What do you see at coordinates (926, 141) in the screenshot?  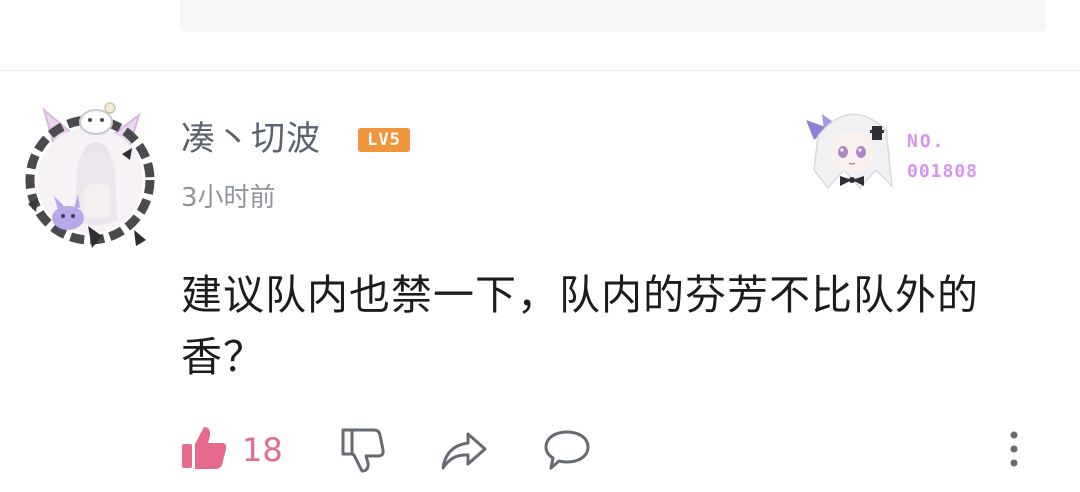 I see `badge-no-label: NO.` at bounding box center [926, 141].